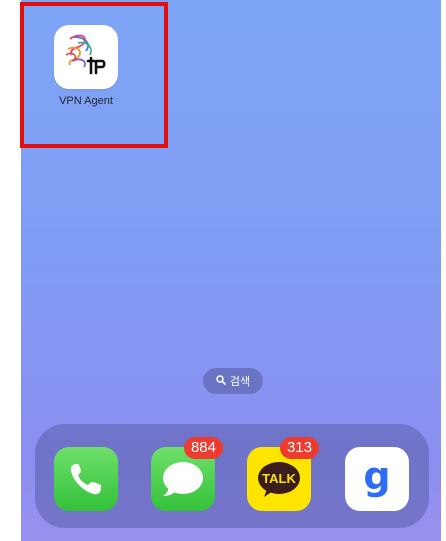 The width and height of the screenshot is (446, 541). Describe the element at coordinates (203, 448) in the screenshot. I see `messages-badge: 884` at that location.